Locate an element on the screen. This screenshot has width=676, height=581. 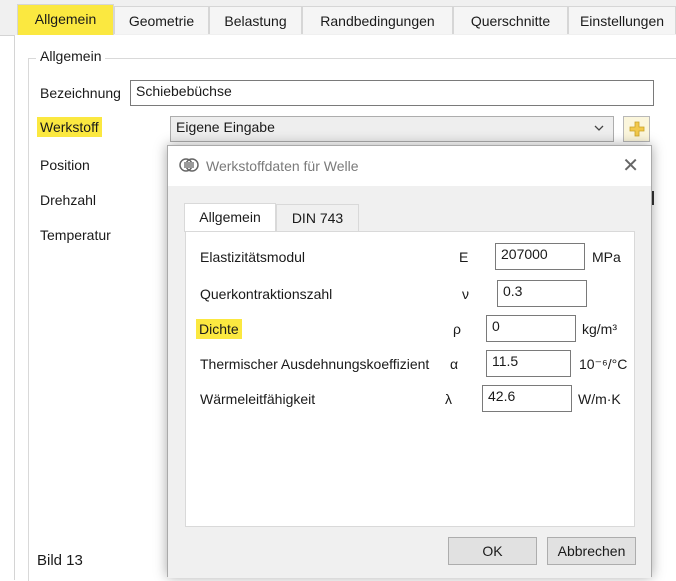
close-icon: ✕ is located at coordinates (630, 165).